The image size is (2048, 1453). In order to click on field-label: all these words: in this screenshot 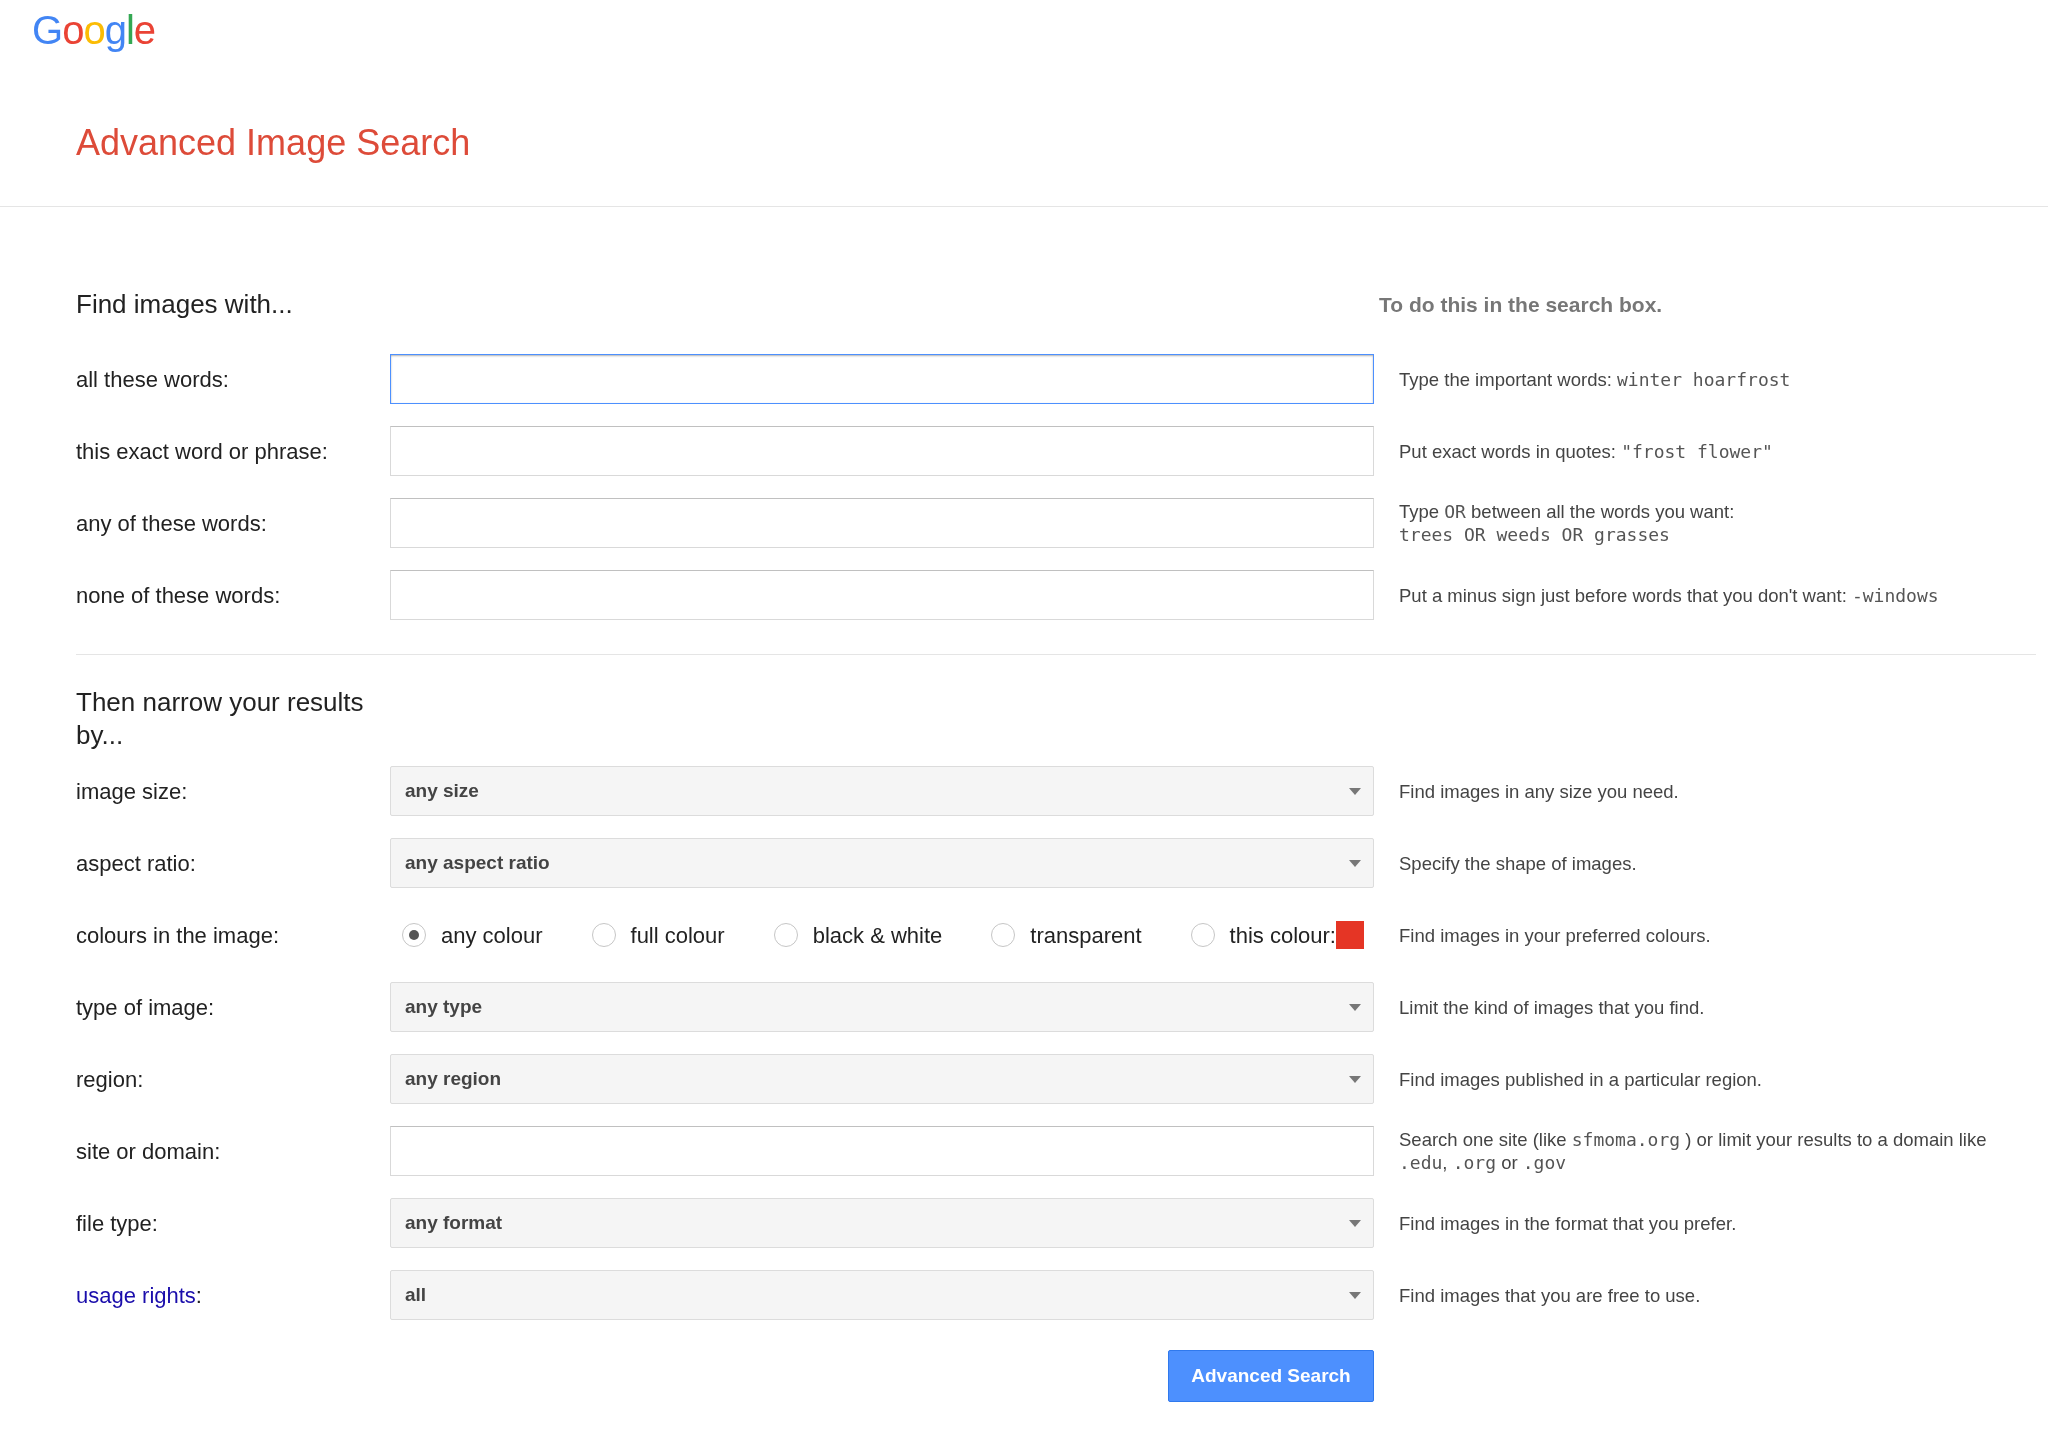, I will do `click(152, 379)`.